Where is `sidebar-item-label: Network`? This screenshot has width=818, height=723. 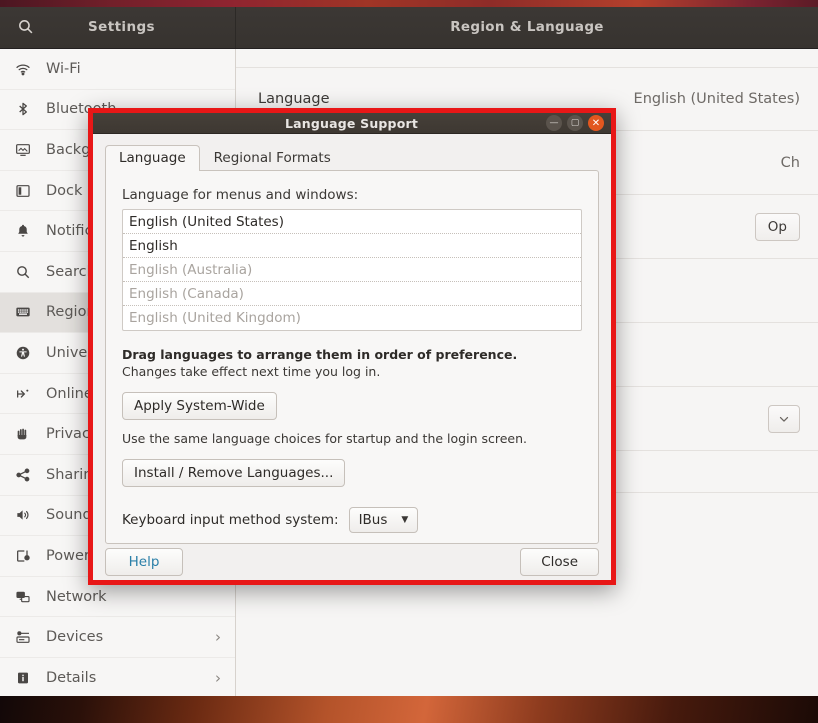
sidebar-item-label: Network is located at coordinates (76, 596).